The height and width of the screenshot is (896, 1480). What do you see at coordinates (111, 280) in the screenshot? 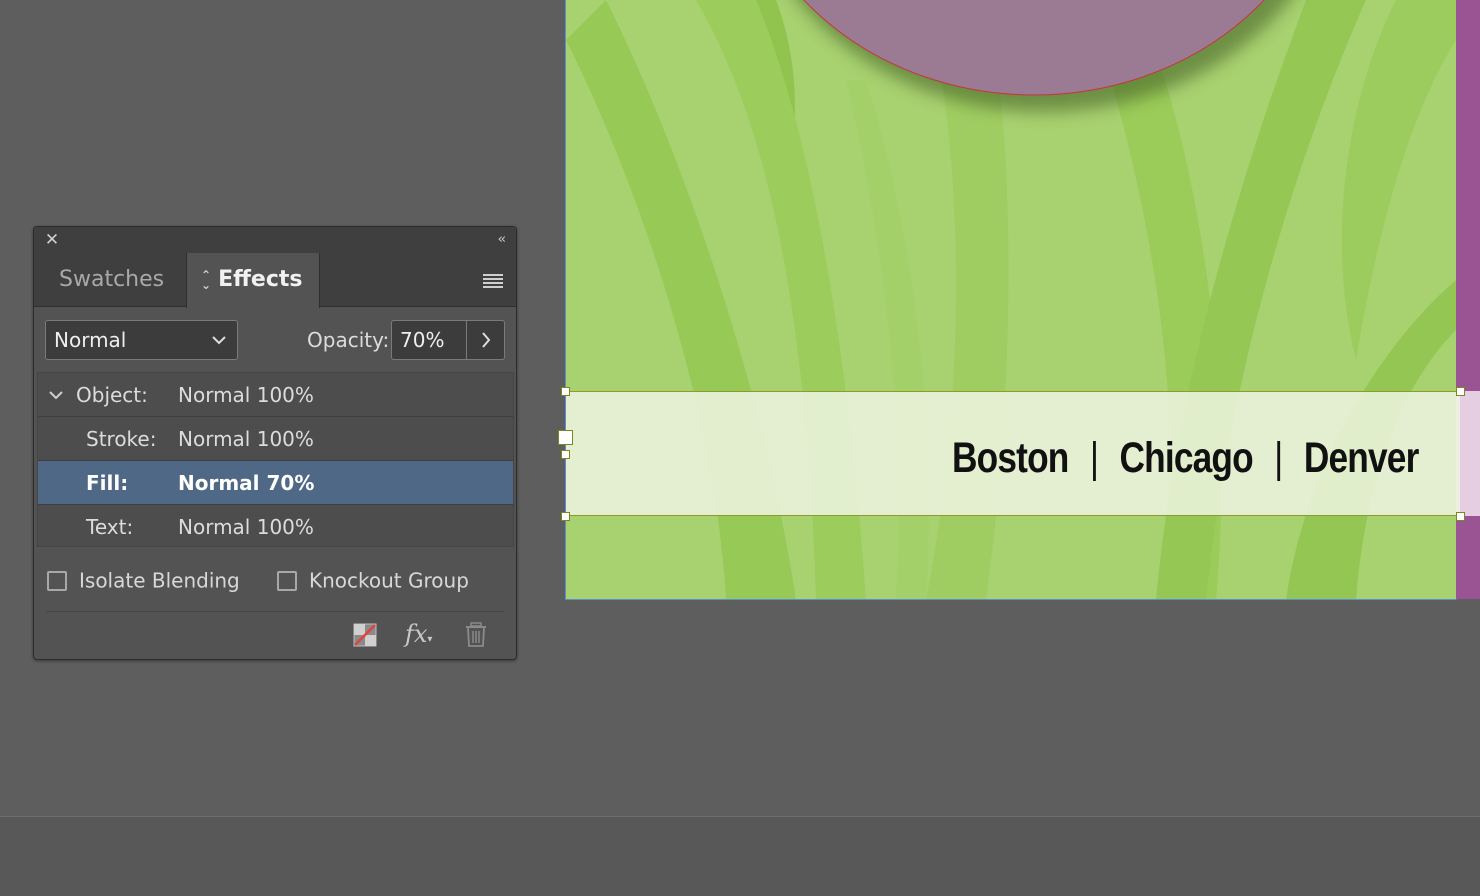
I see `tab-swatches: Swatches` at bounding box center [111, 280].